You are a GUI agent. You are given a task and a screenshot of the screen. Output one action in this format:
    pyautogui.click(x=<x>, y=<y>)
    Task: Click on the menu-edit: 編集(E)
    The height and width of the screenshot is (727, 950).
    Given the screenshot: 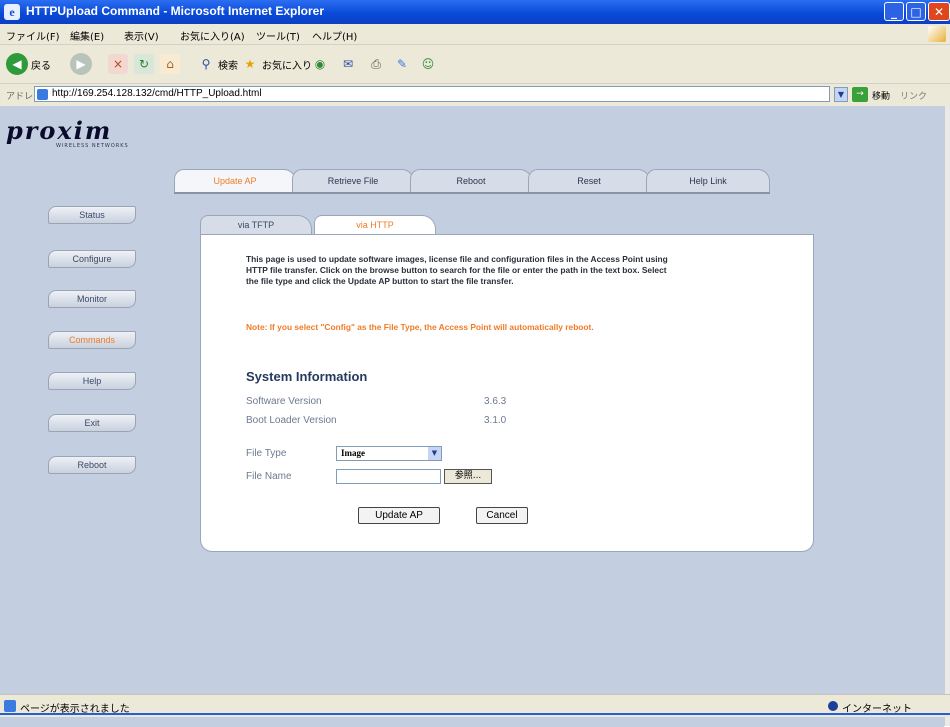 What is the action you would take?
    pyautogui.click(x=87, y=35)
    